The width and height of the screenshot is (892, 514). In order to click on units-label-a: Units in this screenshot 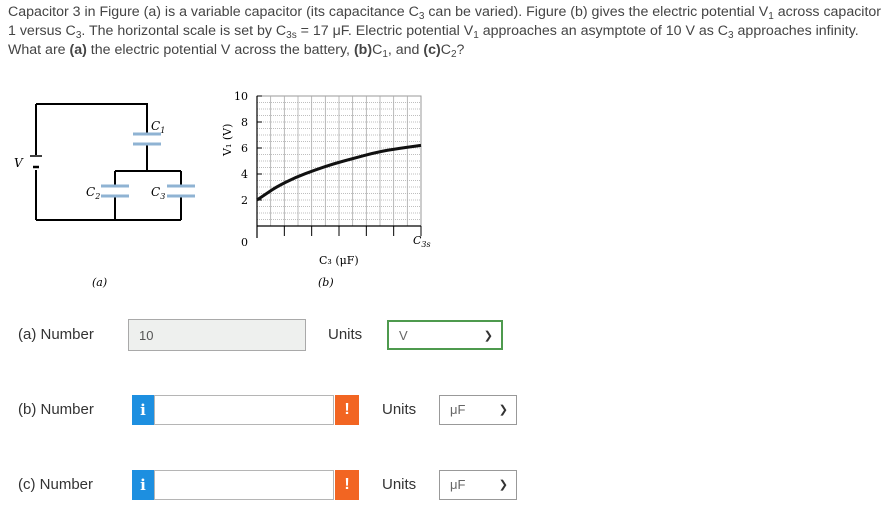, I will do `click(345, 334)`.